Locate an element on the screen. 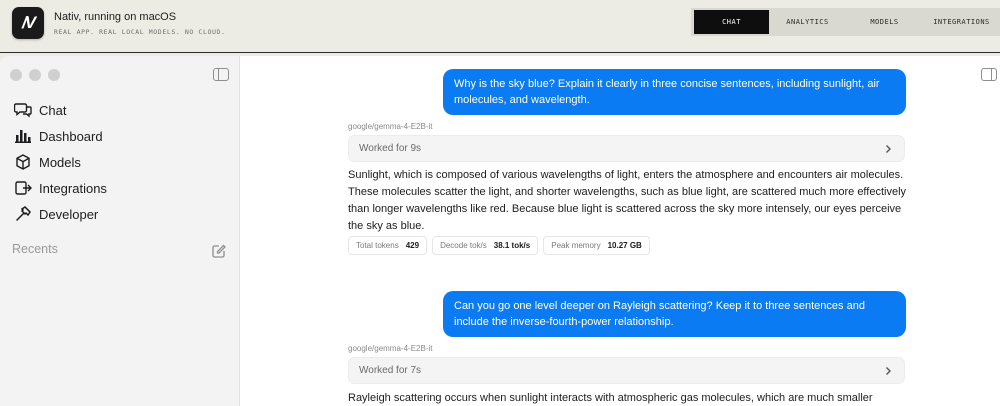  sidebar-item-models: Models is located at coordinates (47, 162).